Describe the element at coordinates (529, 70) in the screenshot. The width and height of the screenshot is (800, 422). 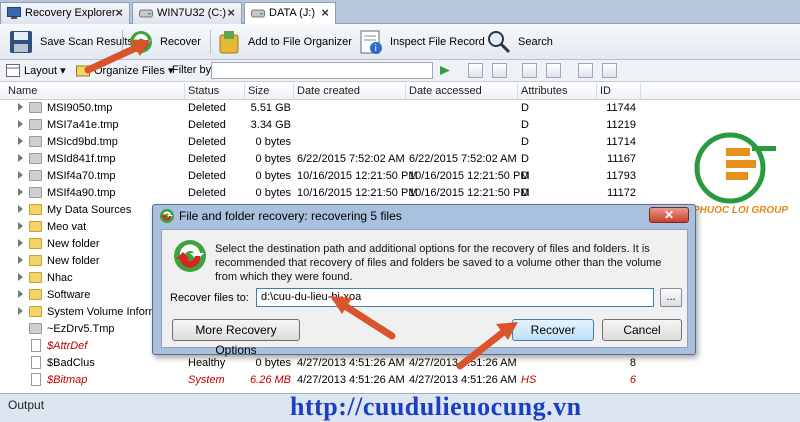
I see `list-icon` at that location.